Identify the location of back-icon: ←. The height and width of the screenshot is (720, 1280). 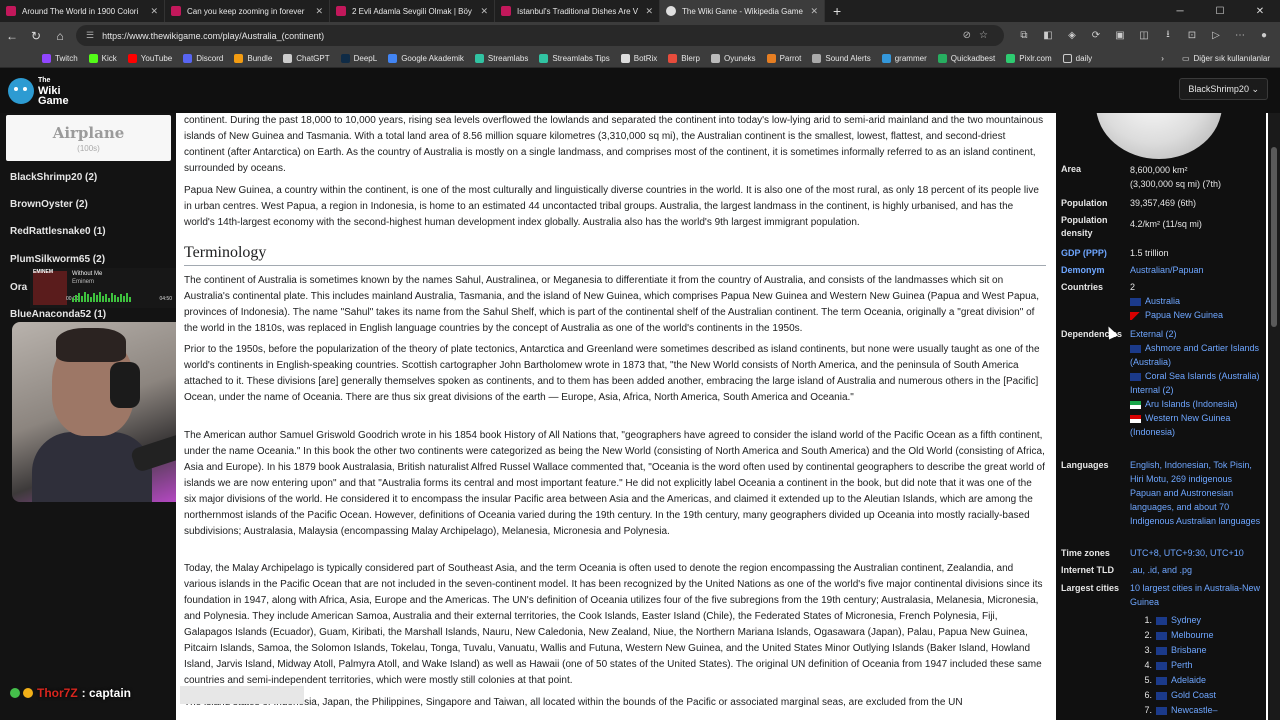
(12, 36).